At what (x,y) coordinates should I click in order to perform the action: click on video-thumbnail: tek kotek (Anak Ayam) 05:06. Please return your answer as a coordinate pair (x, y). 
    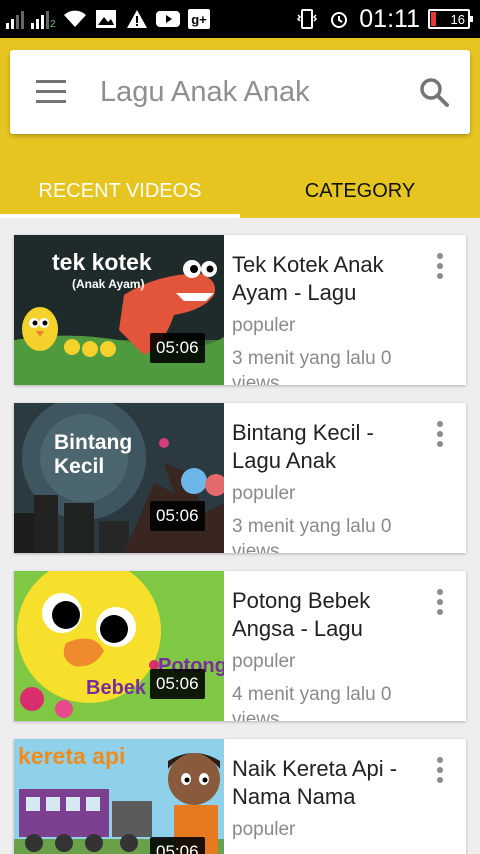
    Looking at the image, I should click on (119, 310).